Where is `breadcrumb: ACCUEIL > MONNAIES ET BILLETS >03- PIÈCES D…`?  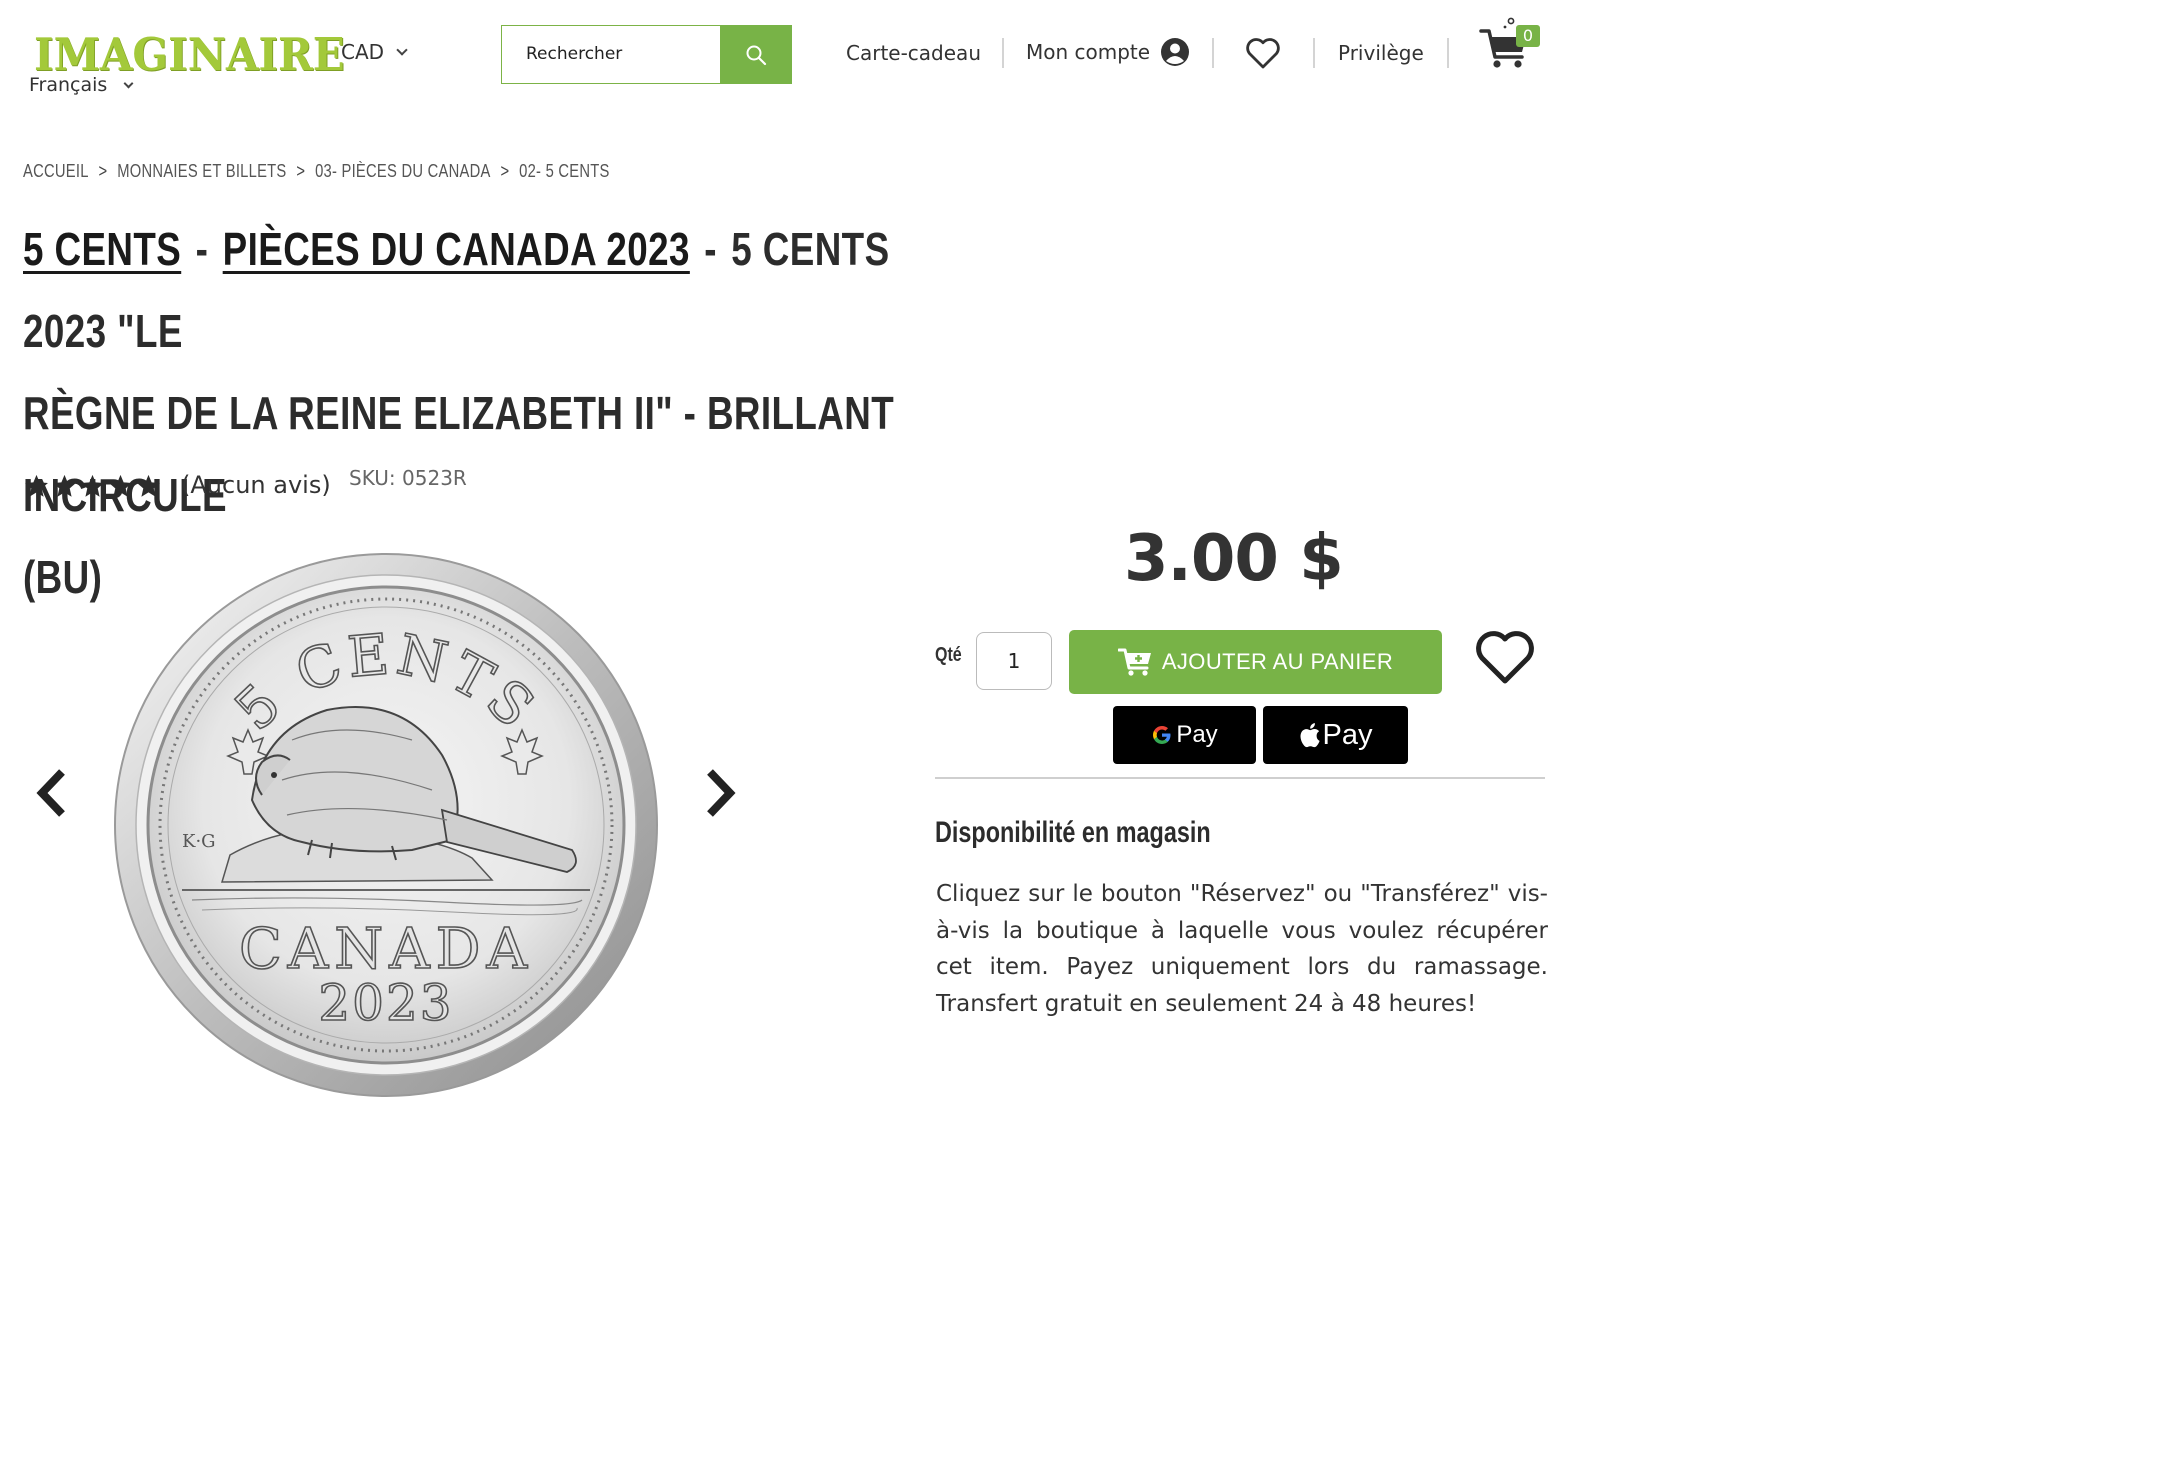
breadcrumb: ACCUEIL > MONNAIES ET BILLETS >03- PIÈCES D… is located at coordinates (316, 171).